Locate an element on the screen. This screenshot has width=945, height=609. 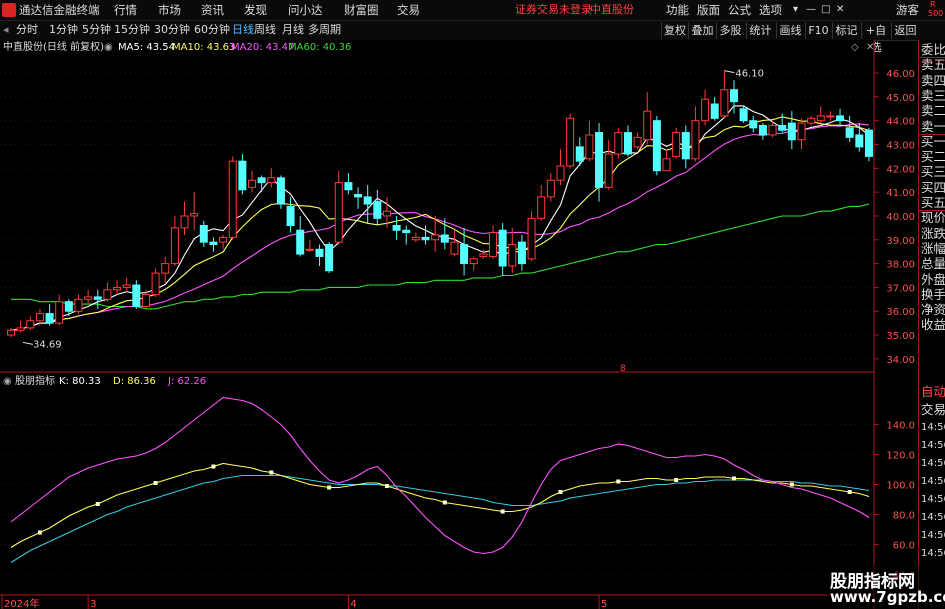
indicator-axis-label: 80.0 is located at coordinates (904, 516).